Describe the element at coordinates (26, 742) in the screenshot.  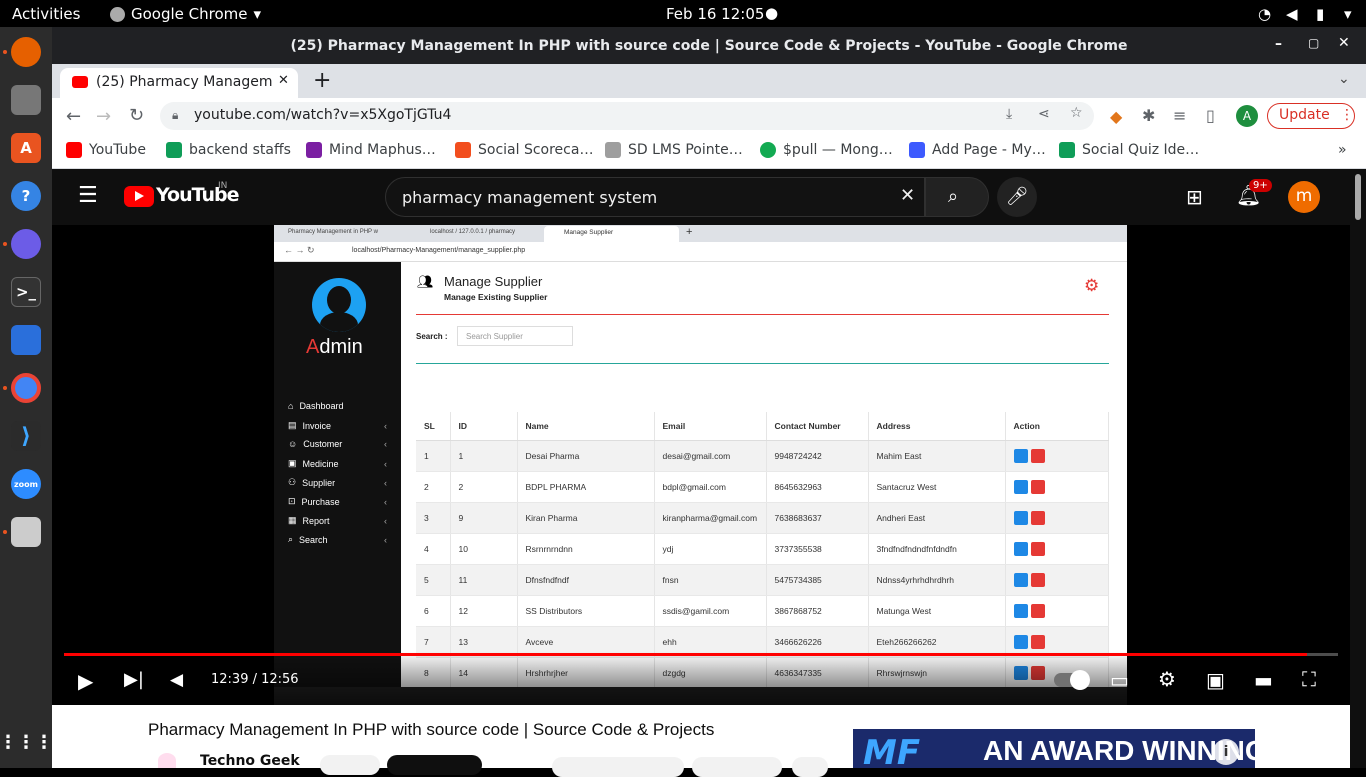
I see `app-grid-icon: ⋮⋮⋮` at that location.